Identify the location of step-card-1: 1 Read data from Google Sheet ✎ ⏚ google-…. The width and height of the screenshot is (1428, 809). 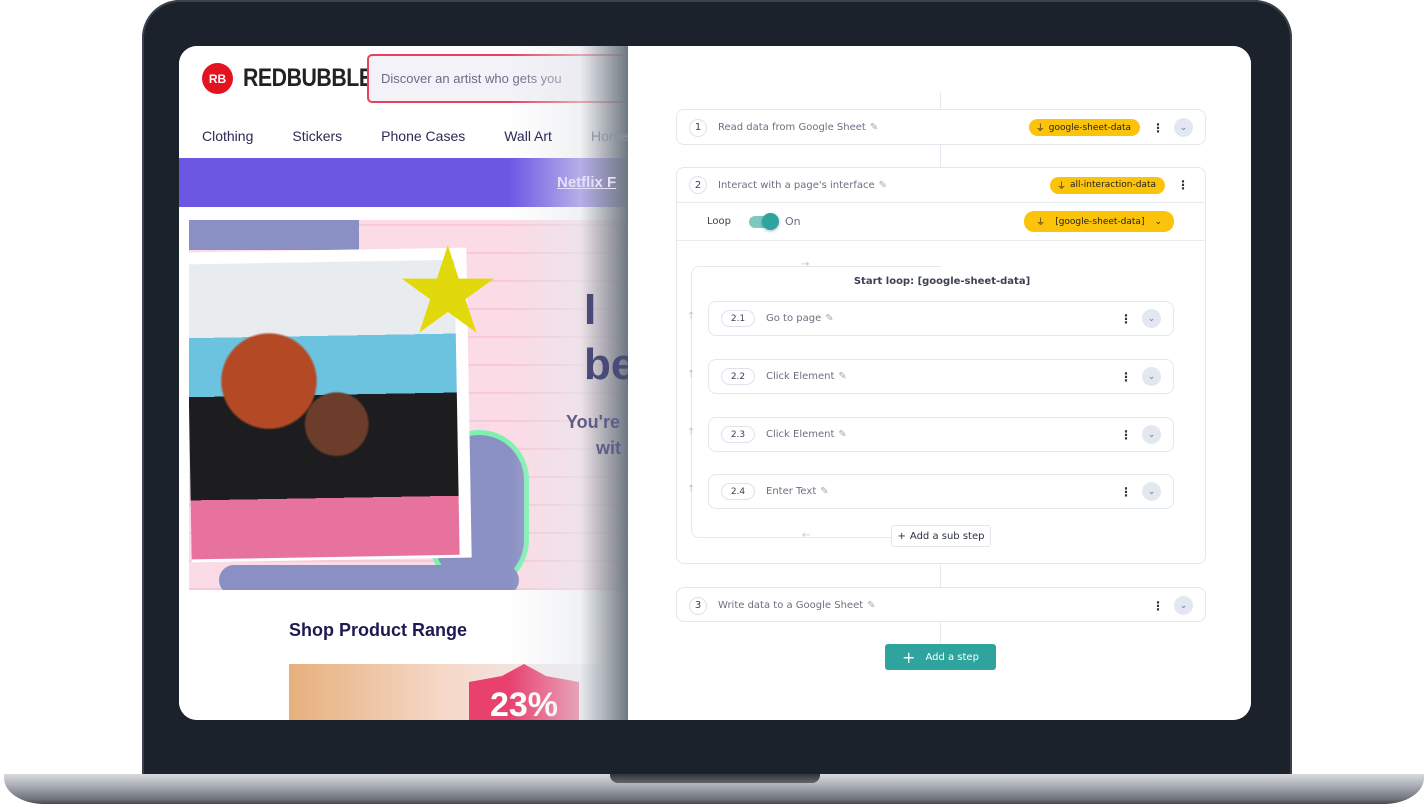
(941, 127).